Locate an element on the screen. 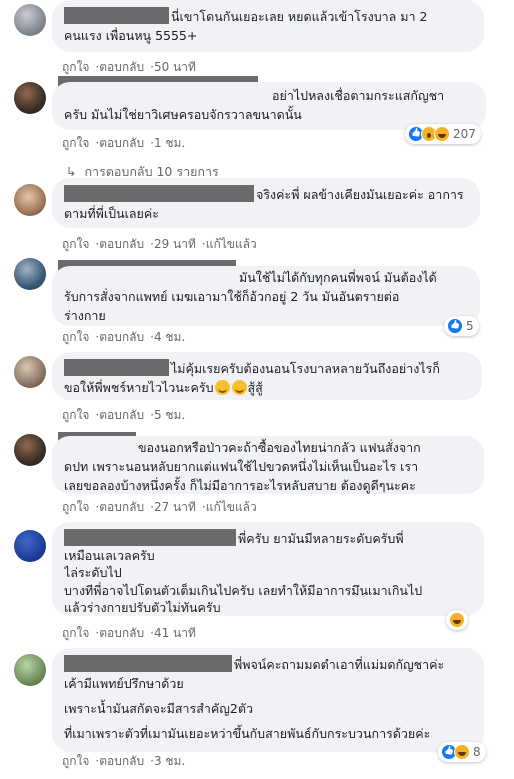  comment-text-line: สู้สู้ is located at coordinates (255, 387).